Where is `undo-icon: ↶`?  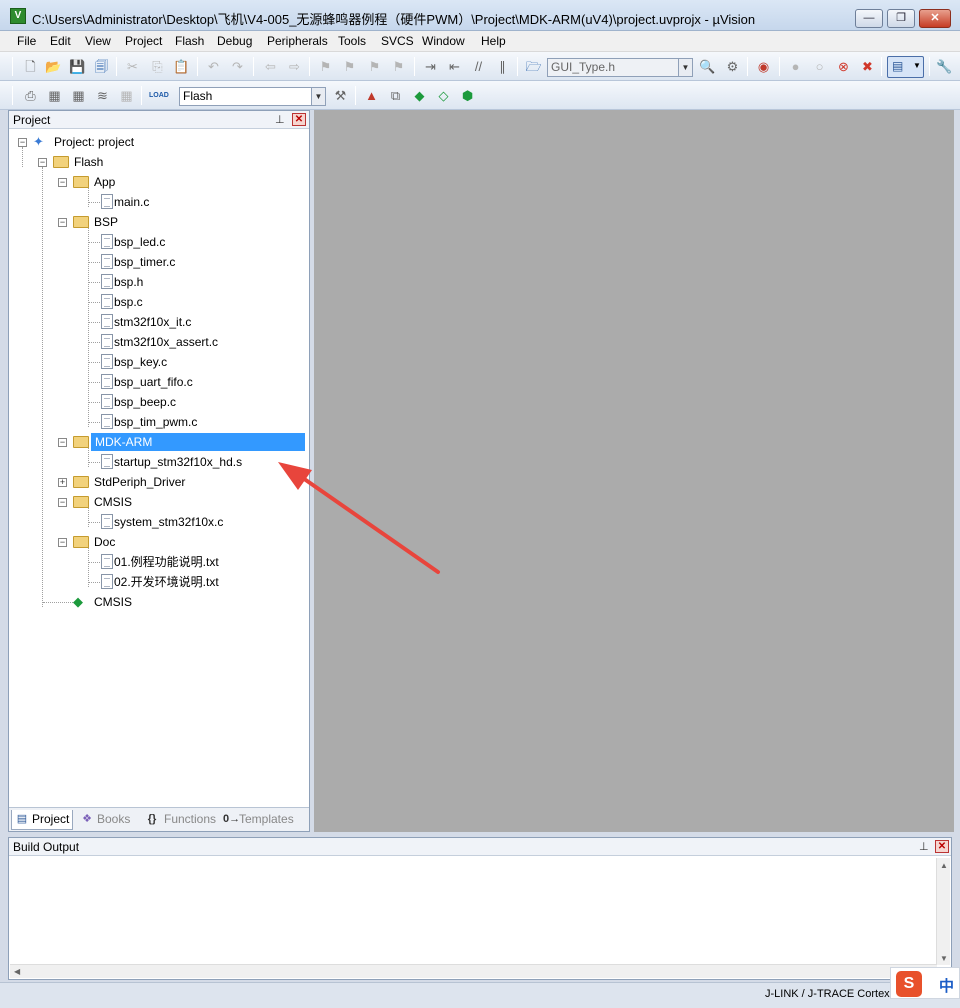 undo-icon: ↶ is located at coordinates (213, 66).